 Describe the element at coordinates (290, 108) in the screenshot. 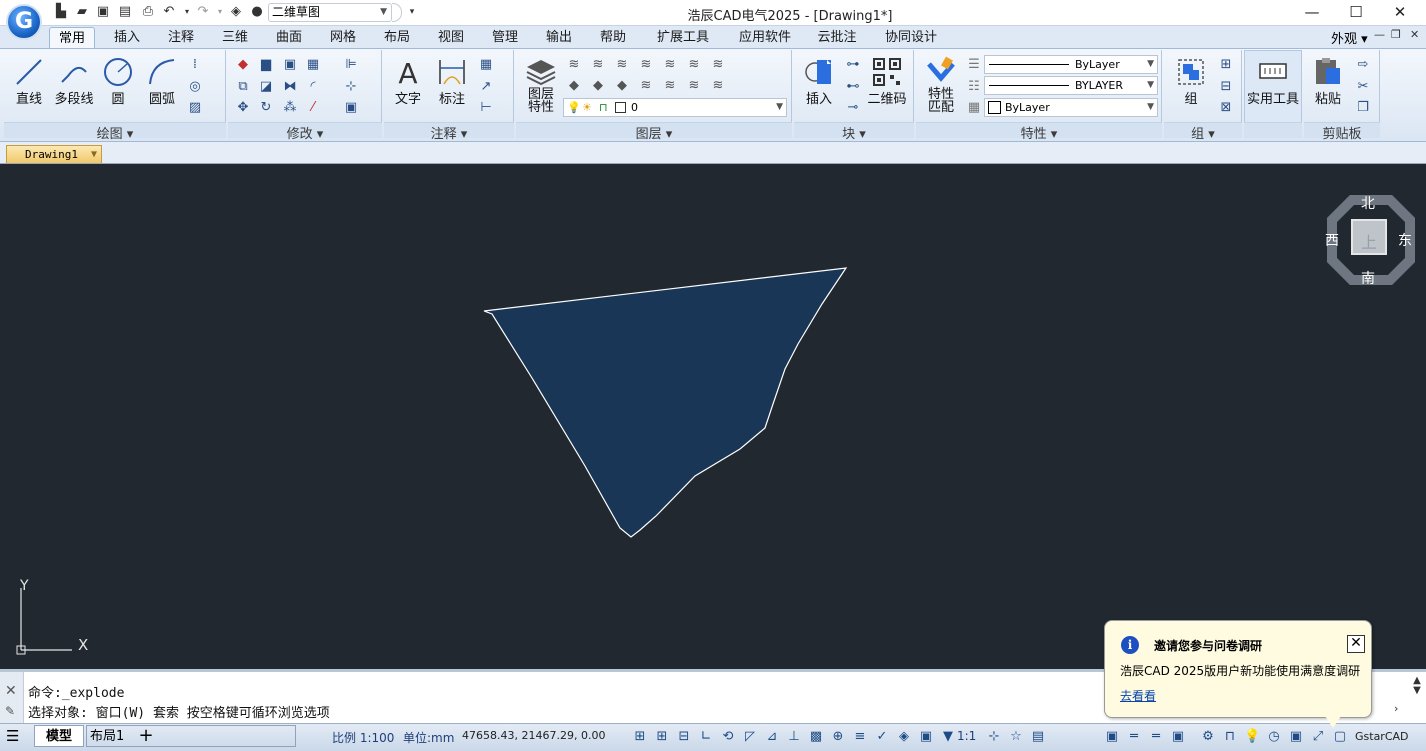

I see `explode-icon: ⁂` at that location.